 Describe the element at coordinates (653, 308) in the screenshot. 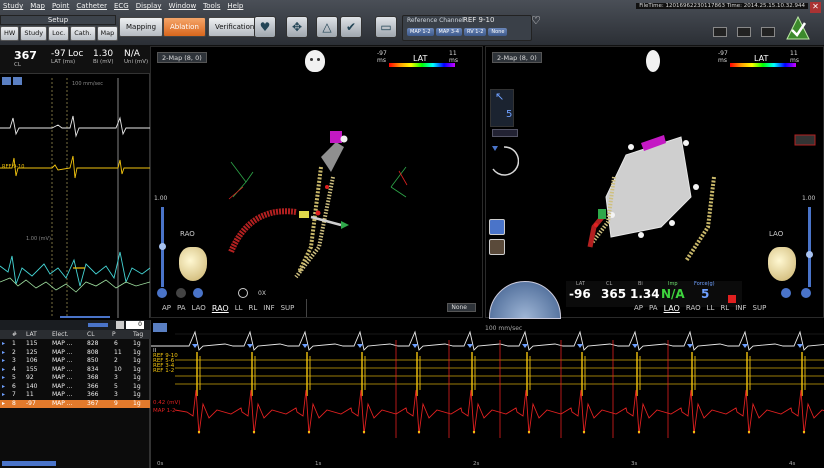

I see `view-pa-right: PA` at that location.